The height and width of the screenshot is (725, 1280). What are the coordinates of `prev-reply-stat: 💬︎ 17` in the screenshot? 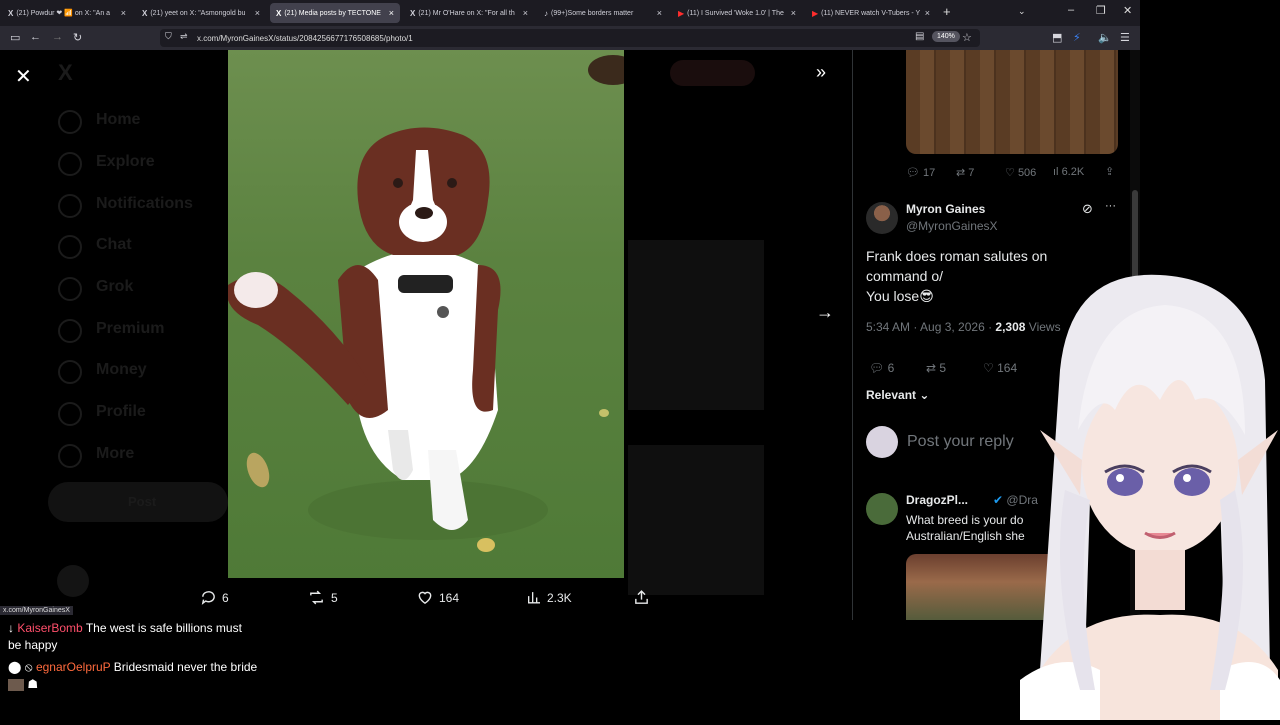 It's located at (920, 173).